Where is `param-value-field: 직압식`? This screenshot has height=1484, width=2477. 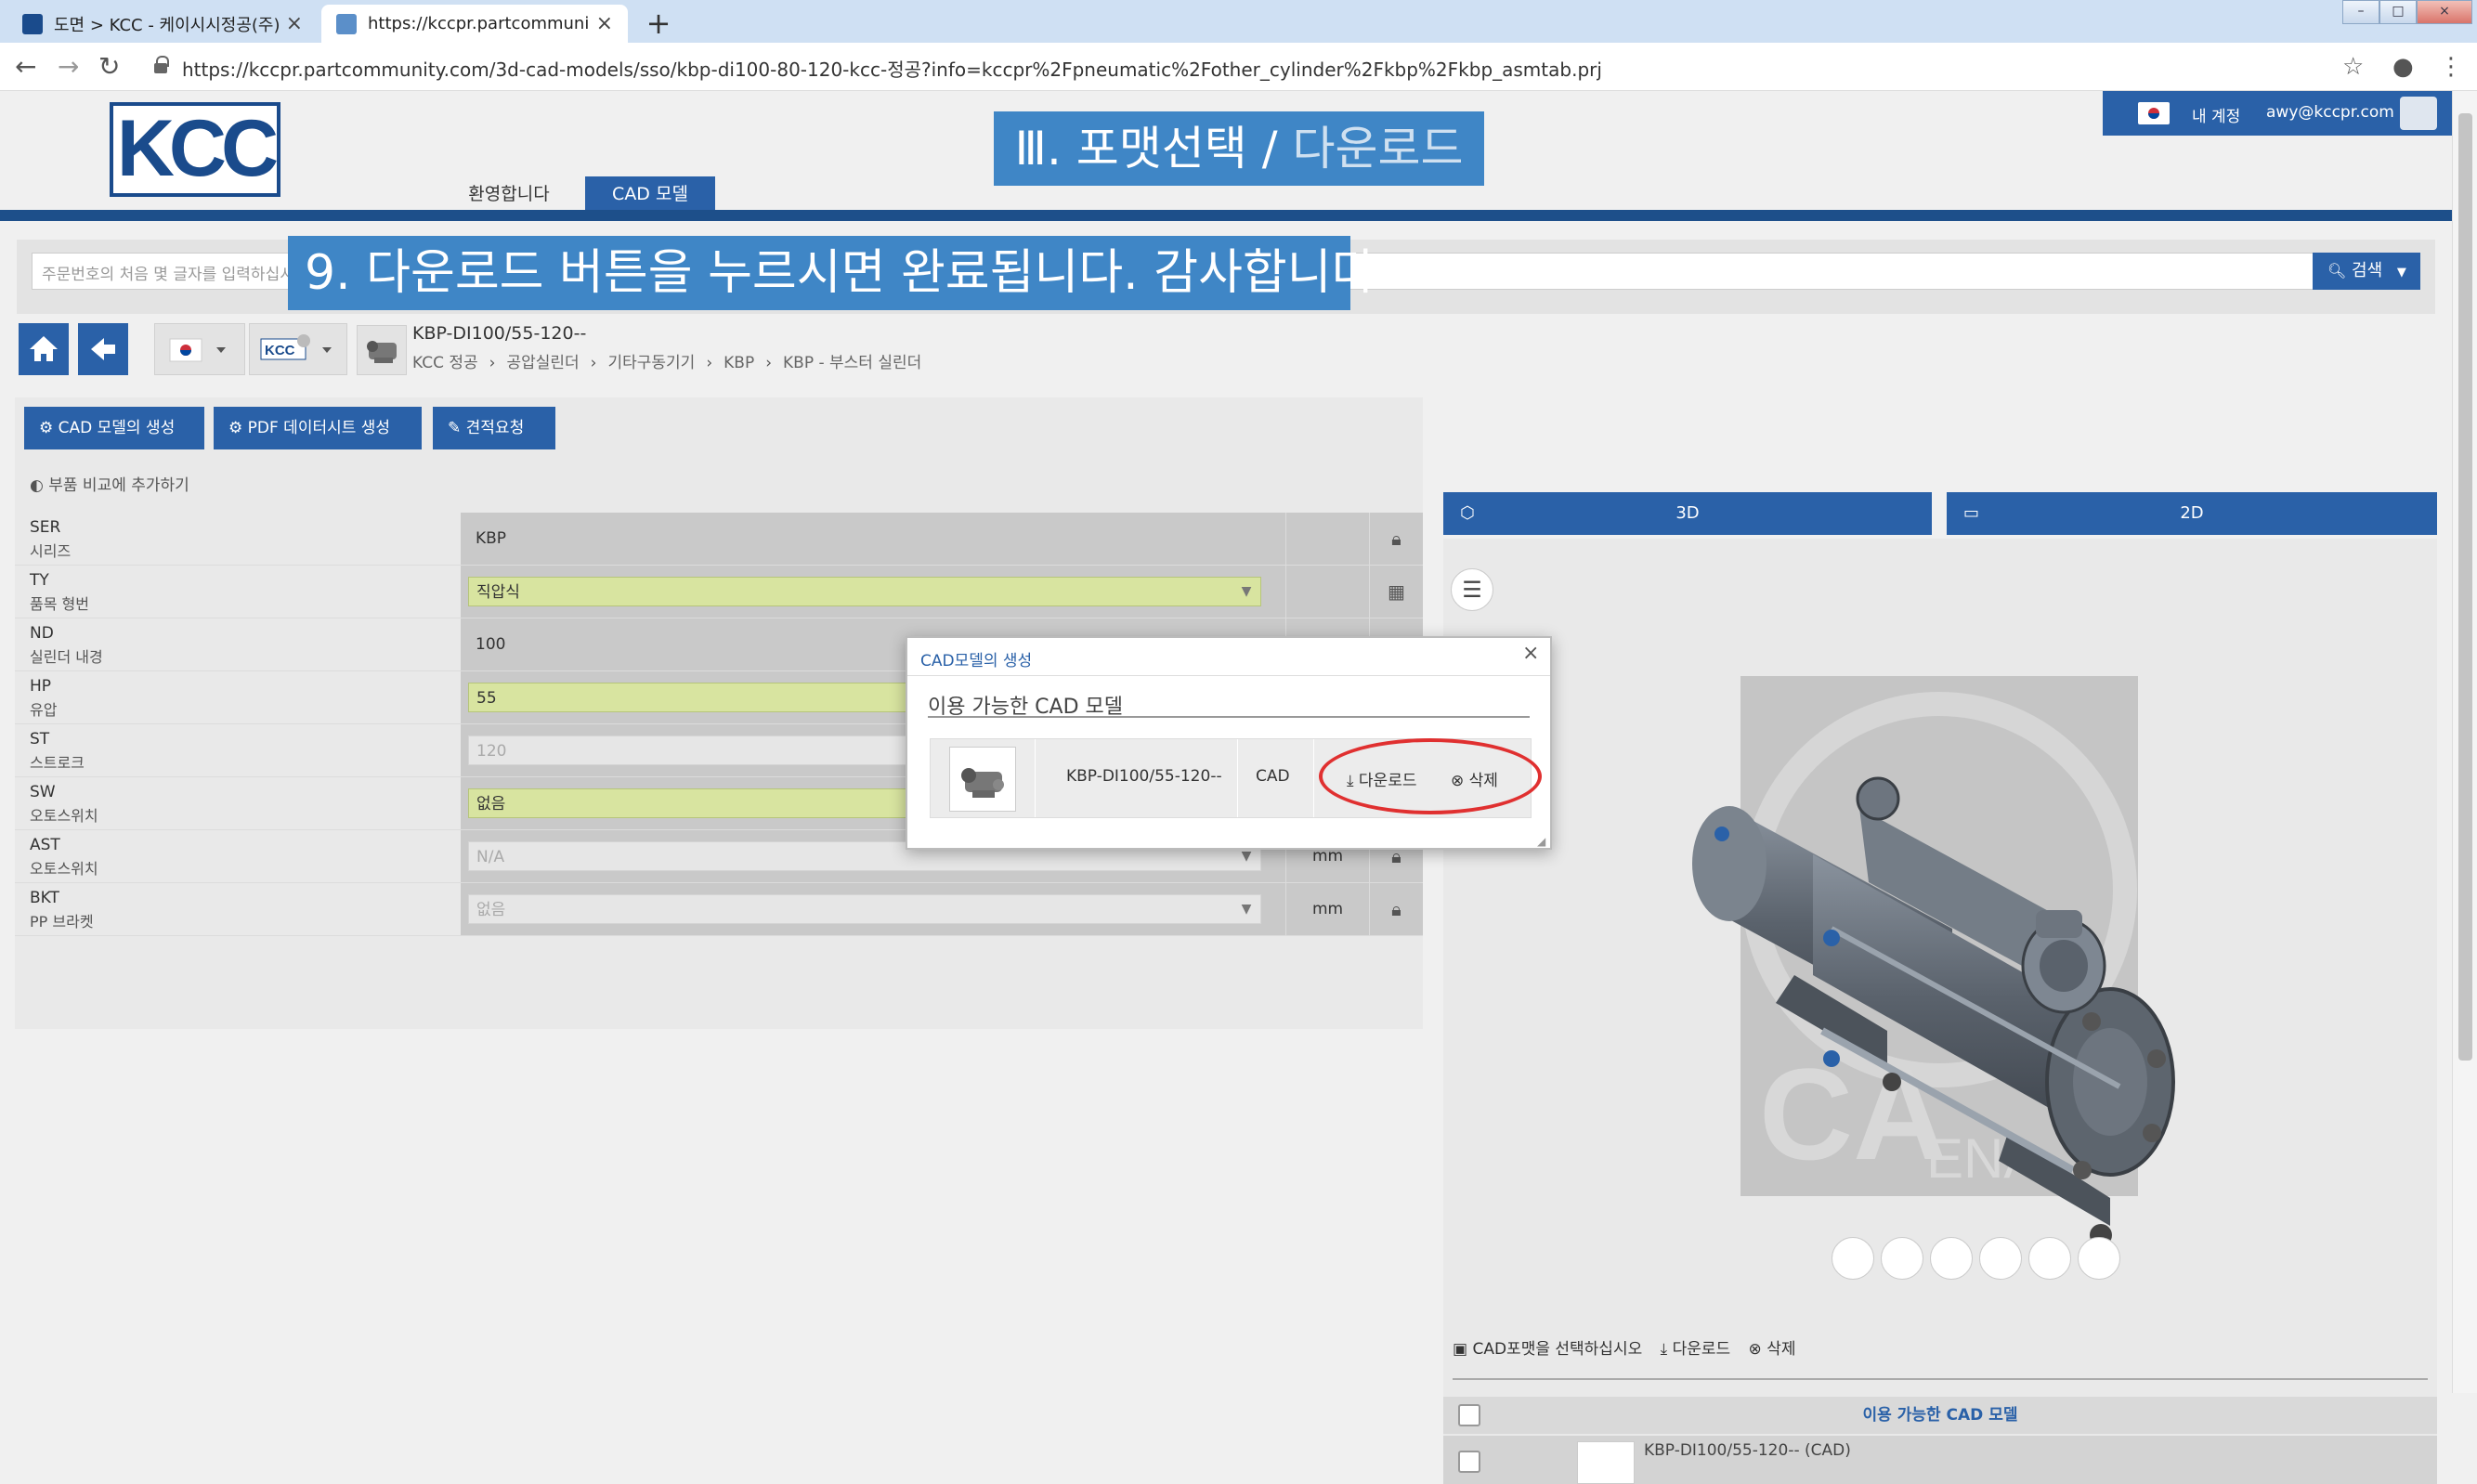
param-value-field: 직압식 is located at coordinates (864, 591).